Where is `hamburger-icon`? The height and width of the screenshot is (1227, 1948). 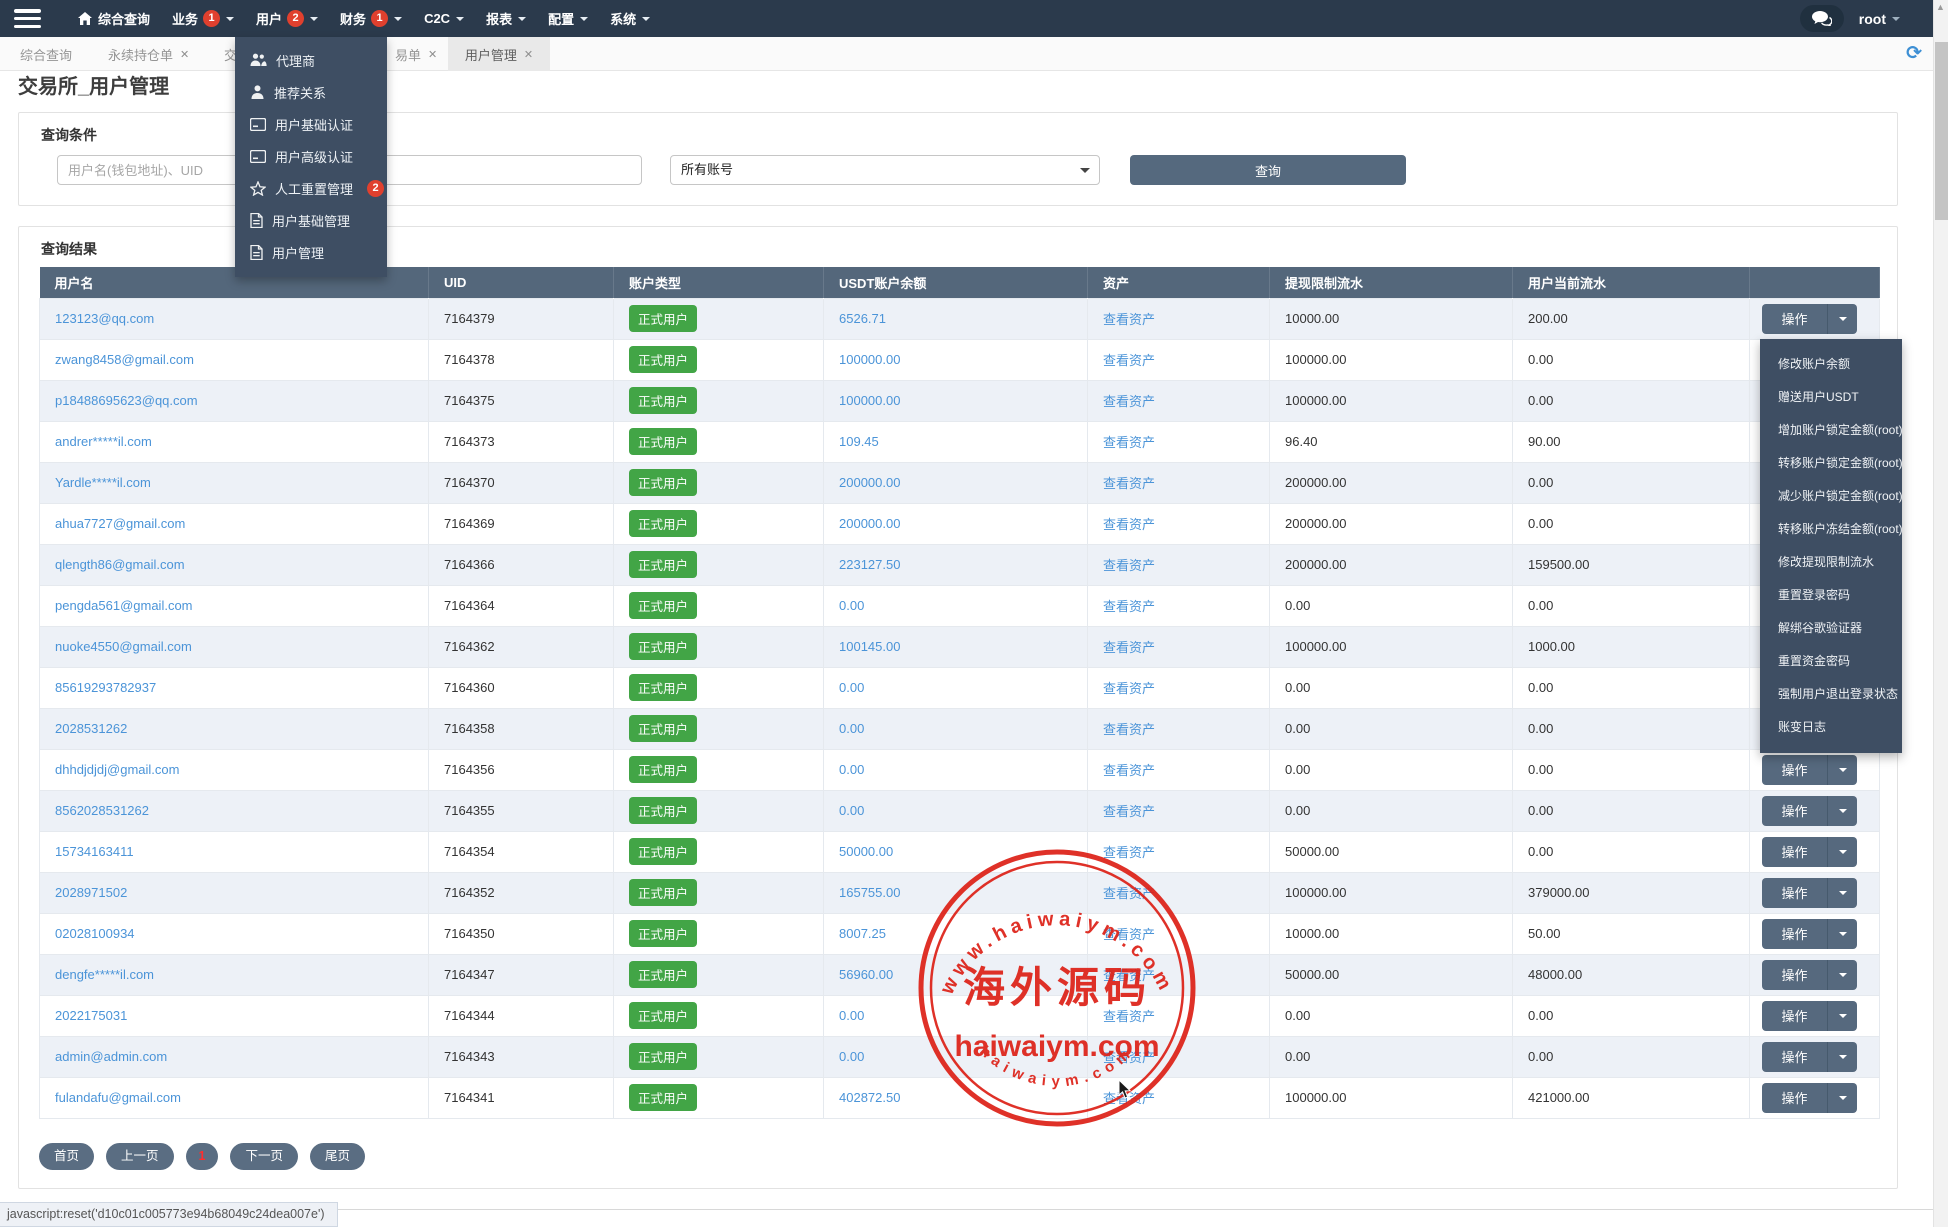
hamburger-icon is located at coordinates (27, 18).